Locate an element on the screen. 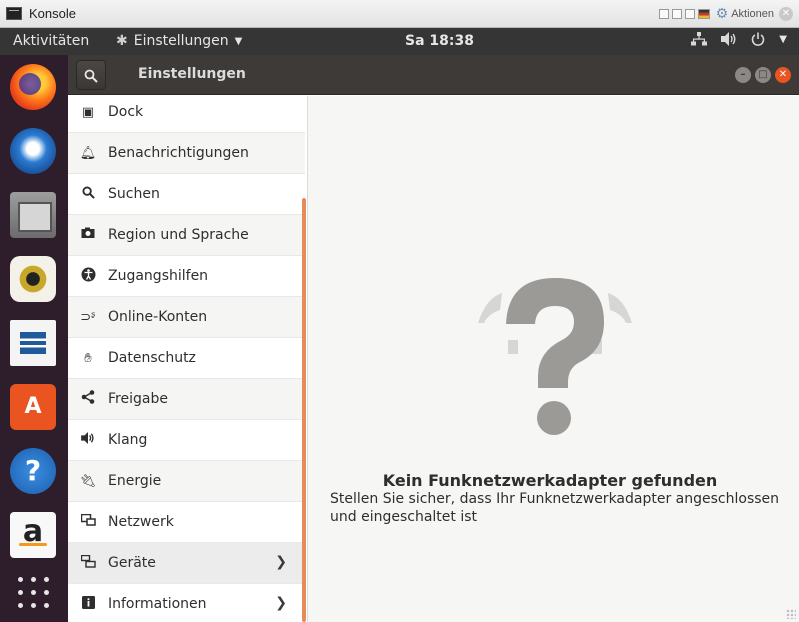 The height and width of the screenshot is (622, 799). sidebar-item-power: 🔌︎ Energie is located at coordinates (186, 481).